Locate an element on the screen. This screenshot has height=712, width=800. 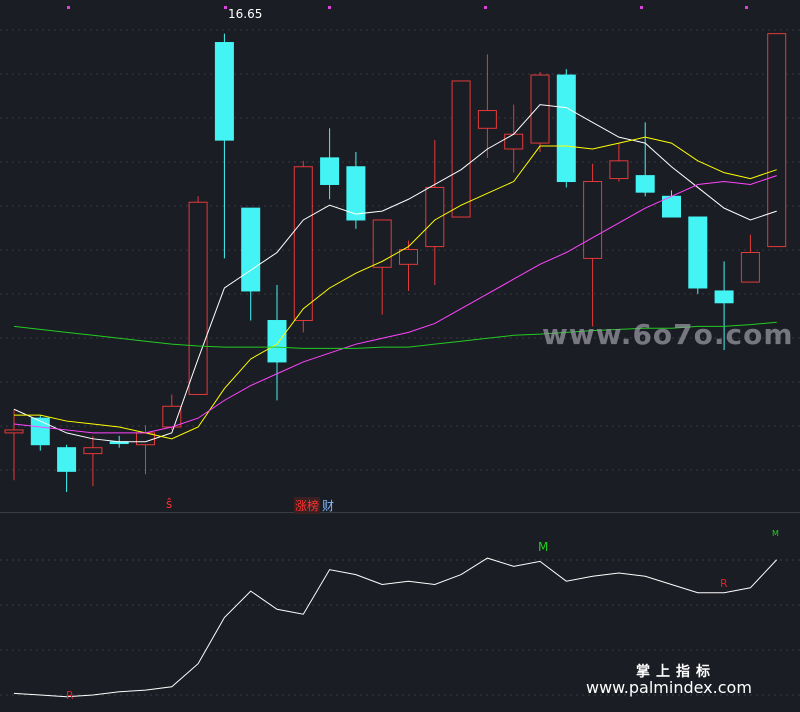
signal-s-marker: ŝ is located at coordinates (169, 504).